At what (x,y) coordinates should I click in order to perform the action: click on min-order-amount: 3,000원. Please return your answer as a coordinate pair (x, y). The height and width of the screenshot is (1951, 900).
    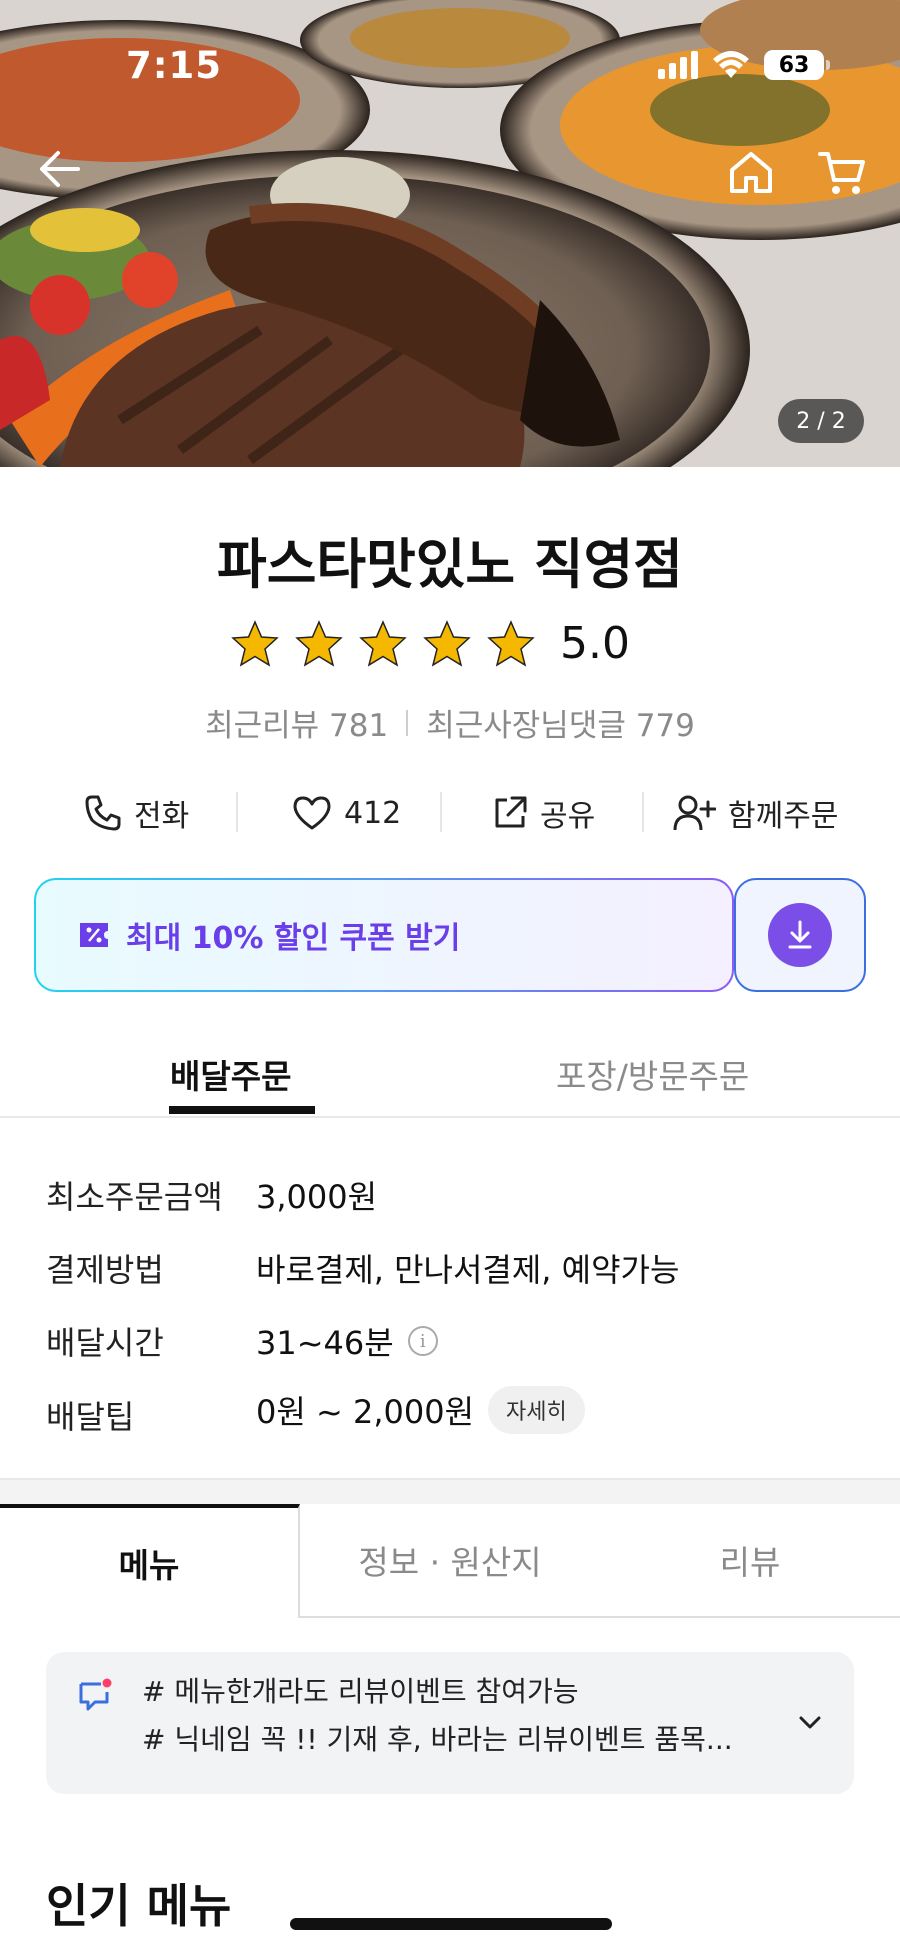
    Looking at the image, I should click on (317, 1197).